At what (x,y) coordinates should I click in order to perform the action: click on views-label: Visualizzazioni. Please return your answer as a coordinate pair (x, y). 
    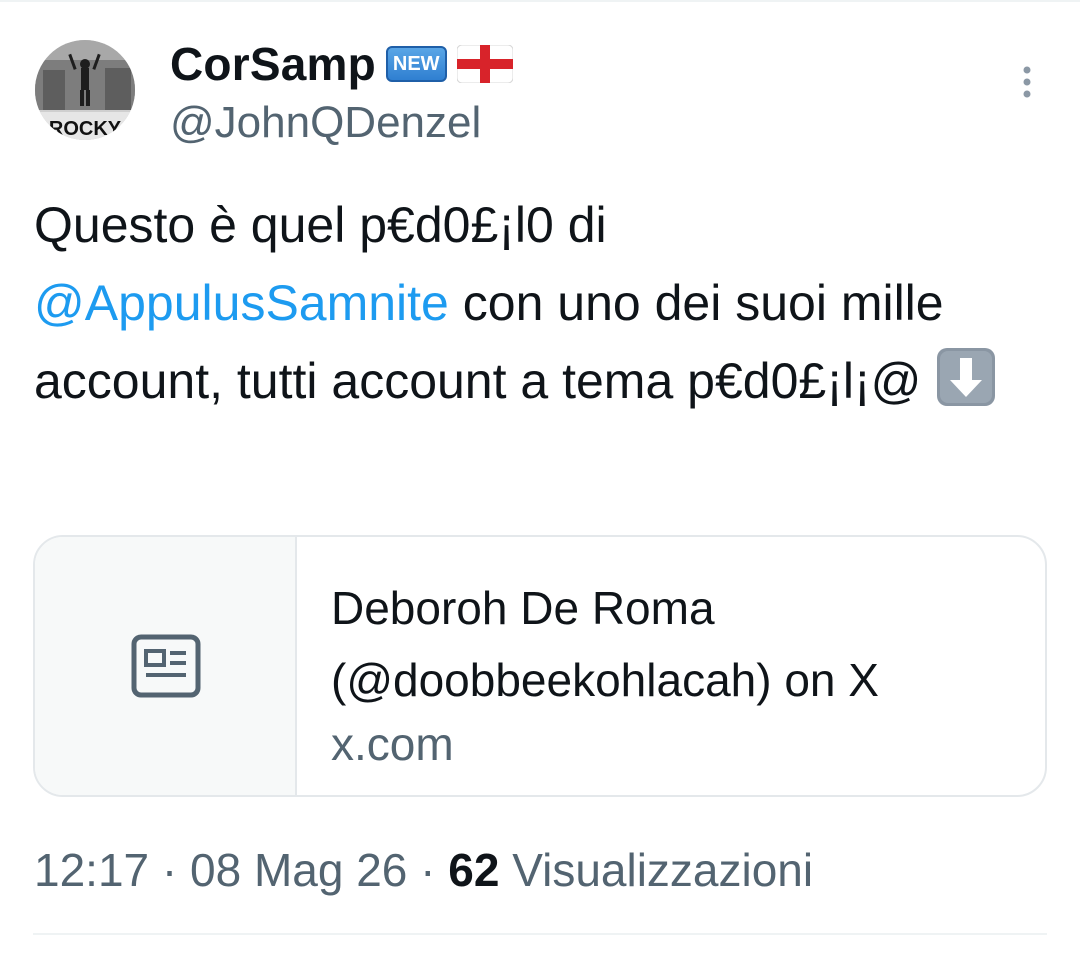
    Looking at the image, I should click on (656, 870).